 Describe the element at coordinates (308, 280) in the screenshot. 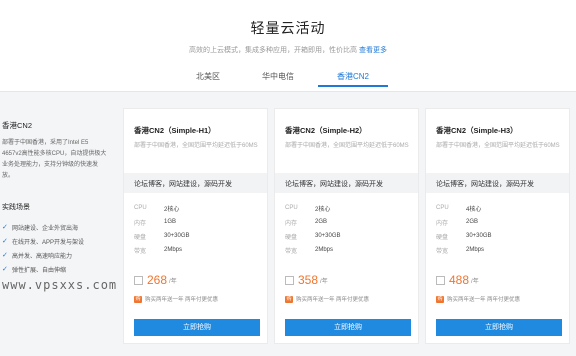

I see `plan-price: 358` at that location.